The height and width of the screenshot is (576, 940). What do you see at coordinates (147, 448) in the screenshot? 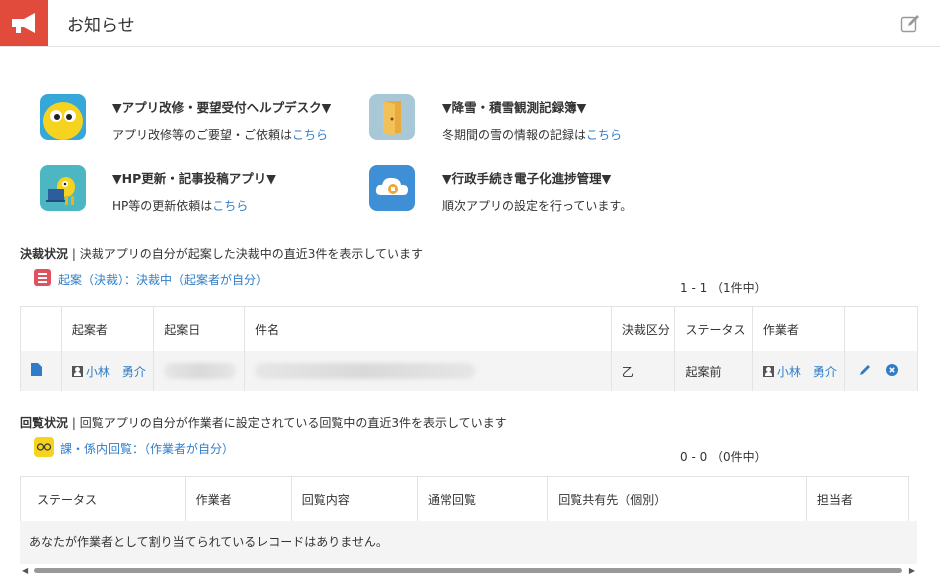
I see `circulation-view-link: 課・係内回覧：（作業者が自分）` at bounding box center [147, 448].